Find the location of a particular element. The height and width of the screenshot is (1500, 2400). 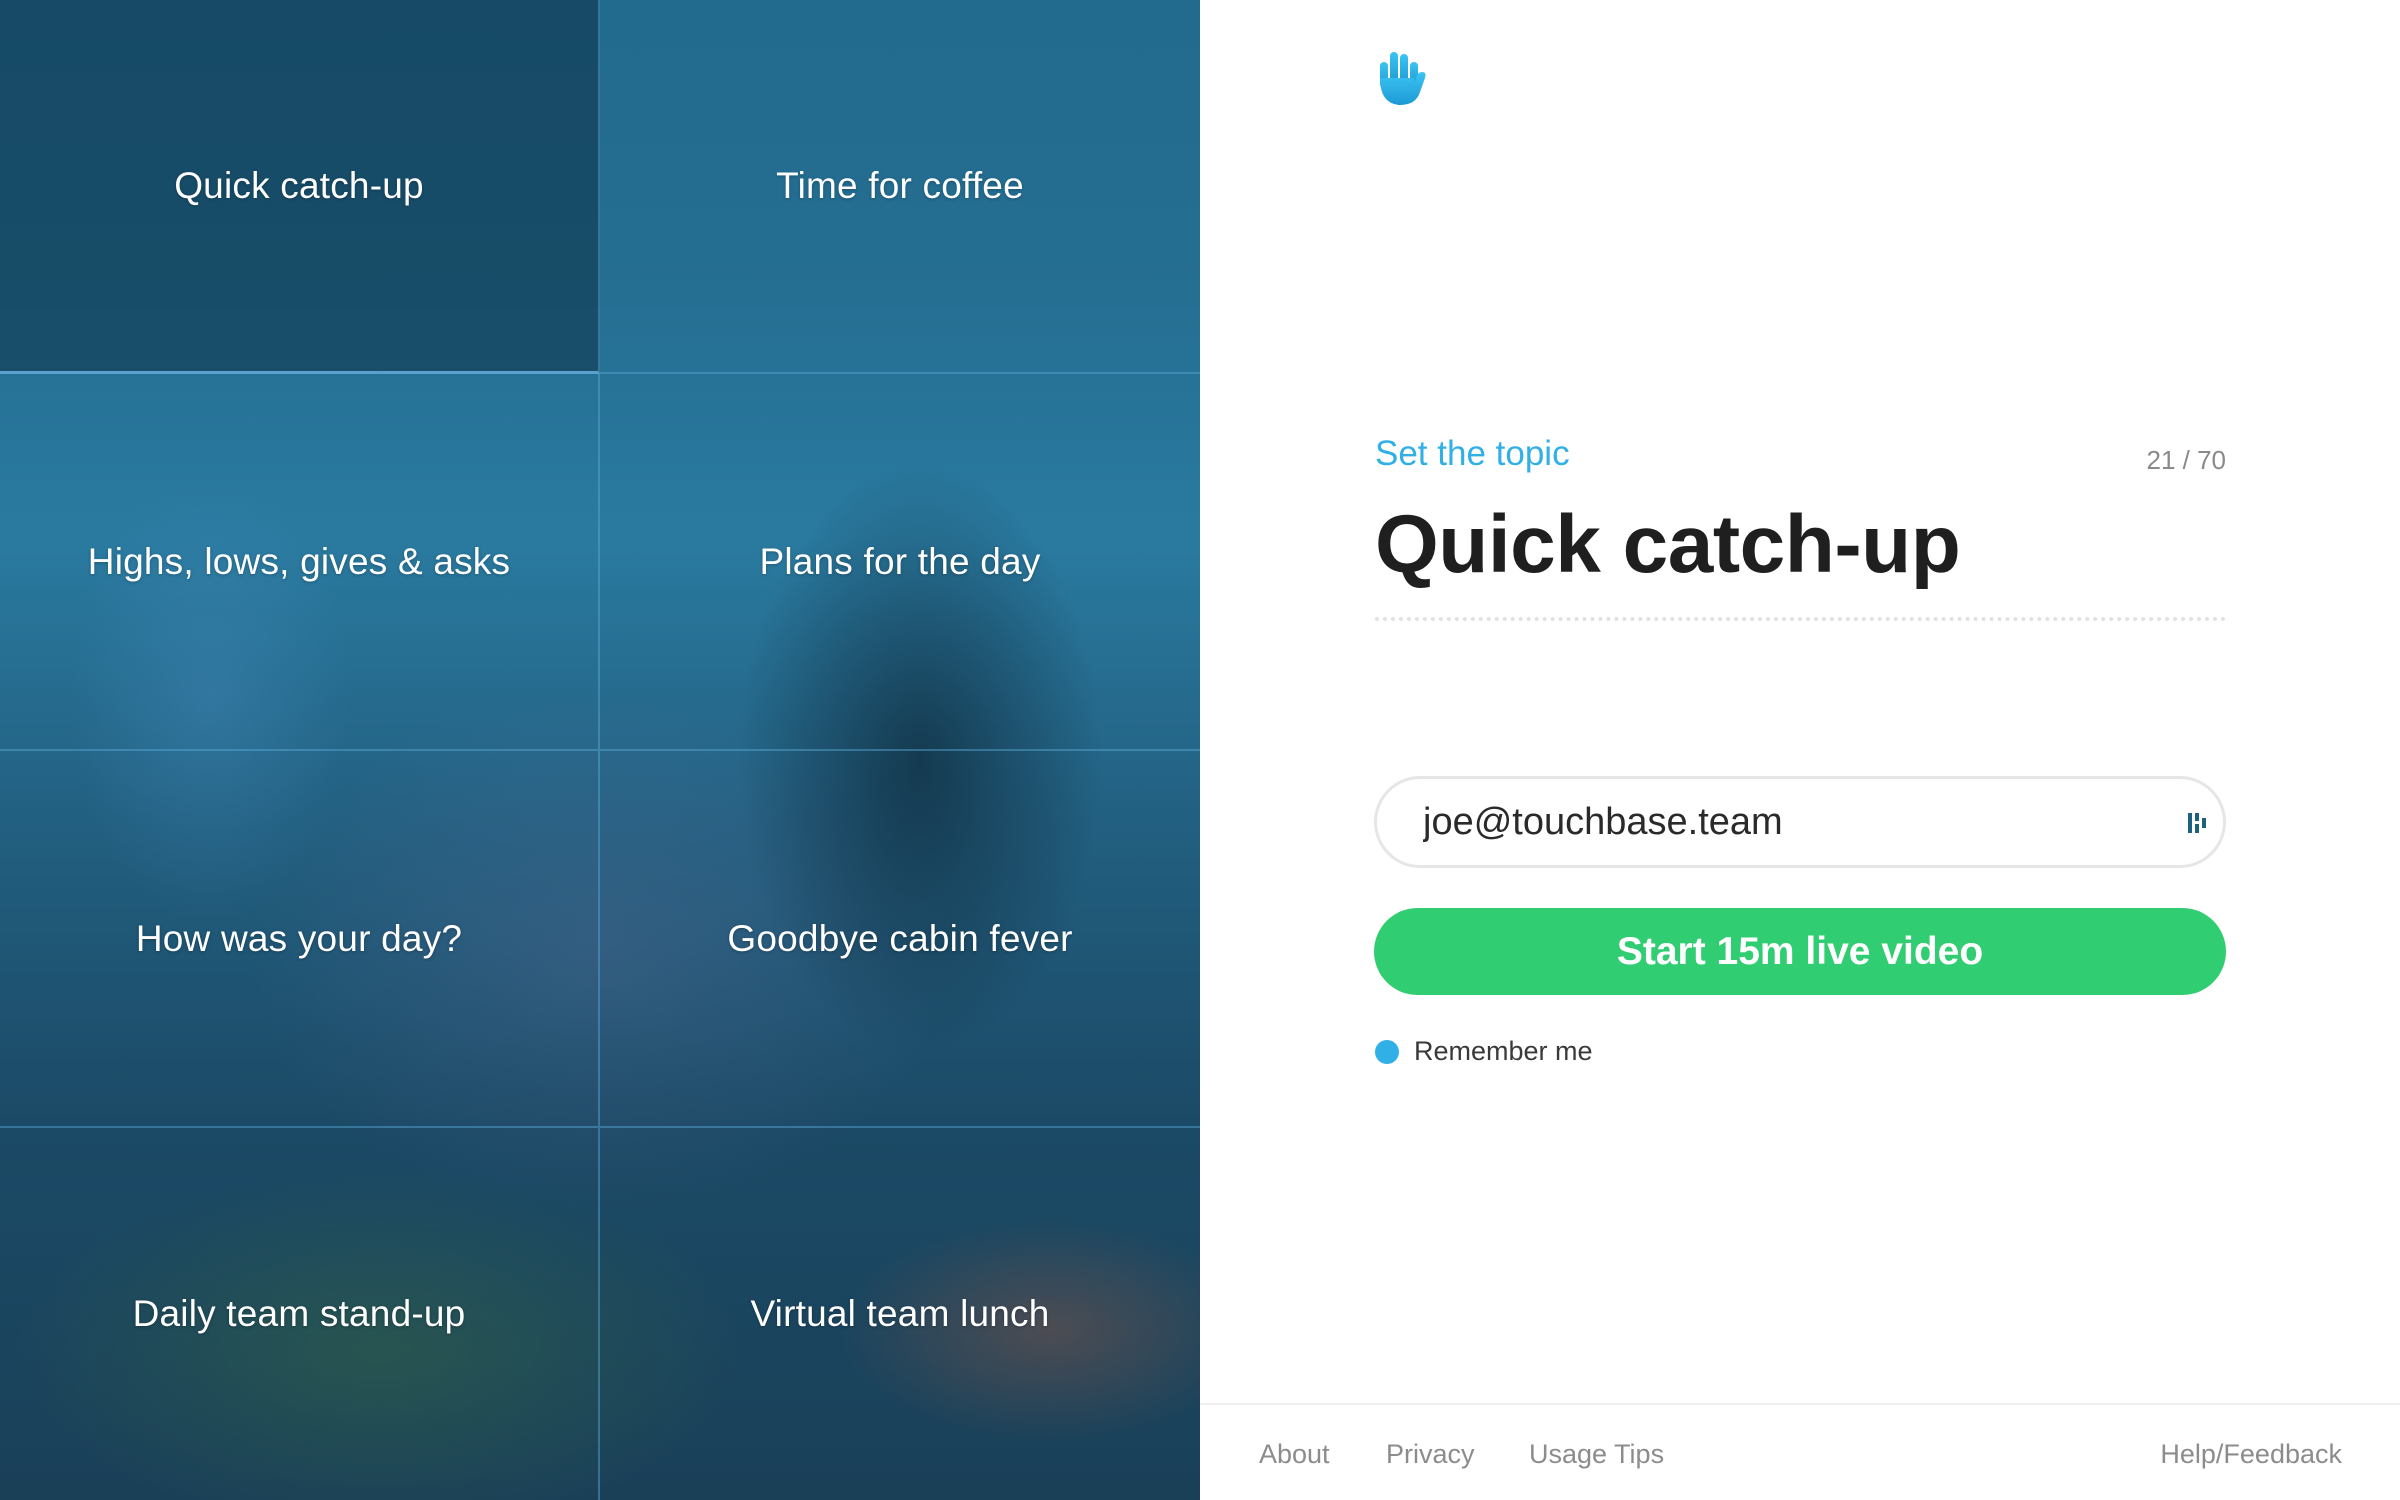

topic-label: Goodbye cabin fever is located at coordinates (900, 938).